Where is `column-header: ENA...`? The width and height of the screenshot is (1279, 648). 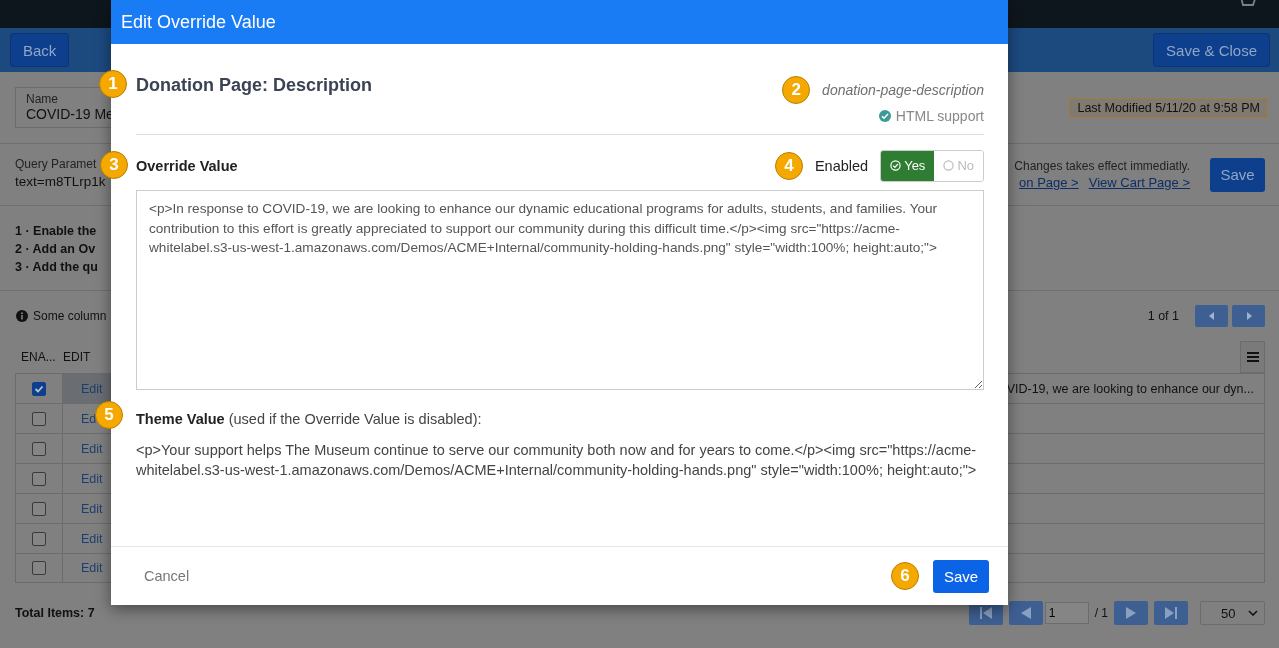 column-header: ENA... is located at coordinates (38, 357).